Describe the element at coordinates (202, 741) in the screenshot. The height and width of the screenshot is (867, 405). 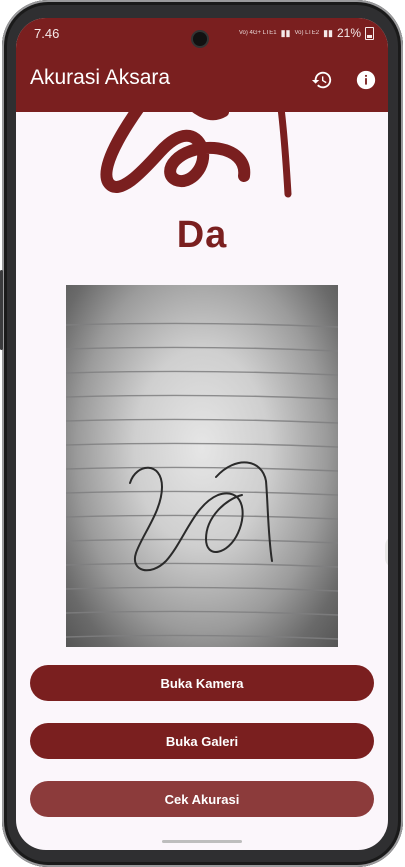
I see `open-gallery-button: Buka Galeri` at that location.